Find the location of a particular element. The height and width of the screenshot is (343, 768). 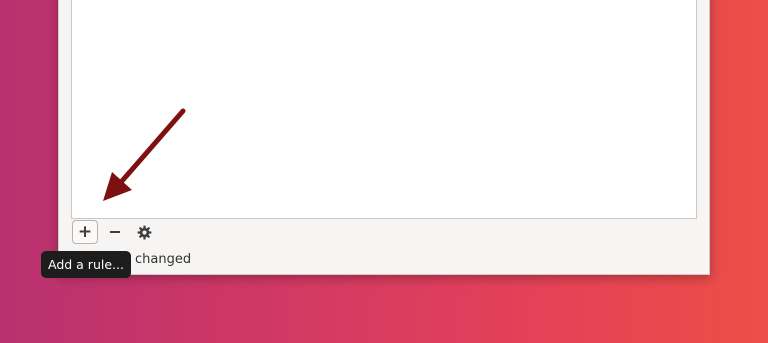

gear-icon is located at coordinates (144, 232).